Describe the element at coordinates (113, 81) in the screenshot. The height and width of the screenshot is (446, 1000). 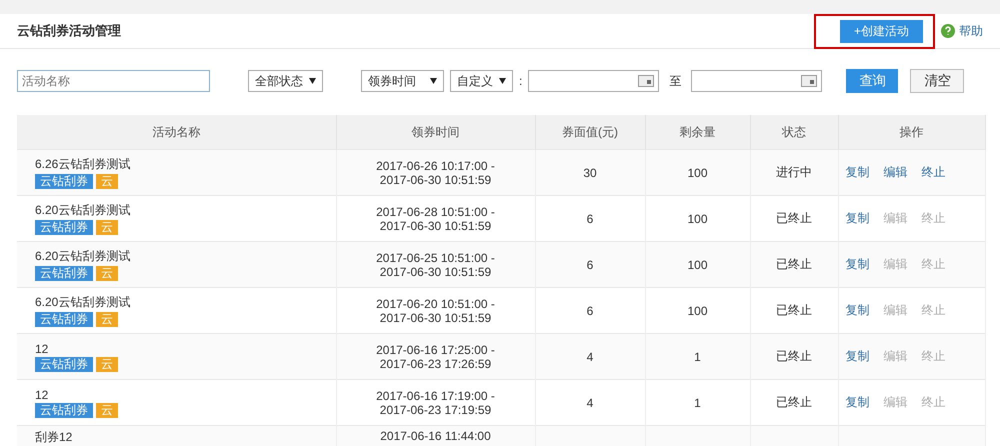
I see `activity-name-field: 活动名称` at that location.